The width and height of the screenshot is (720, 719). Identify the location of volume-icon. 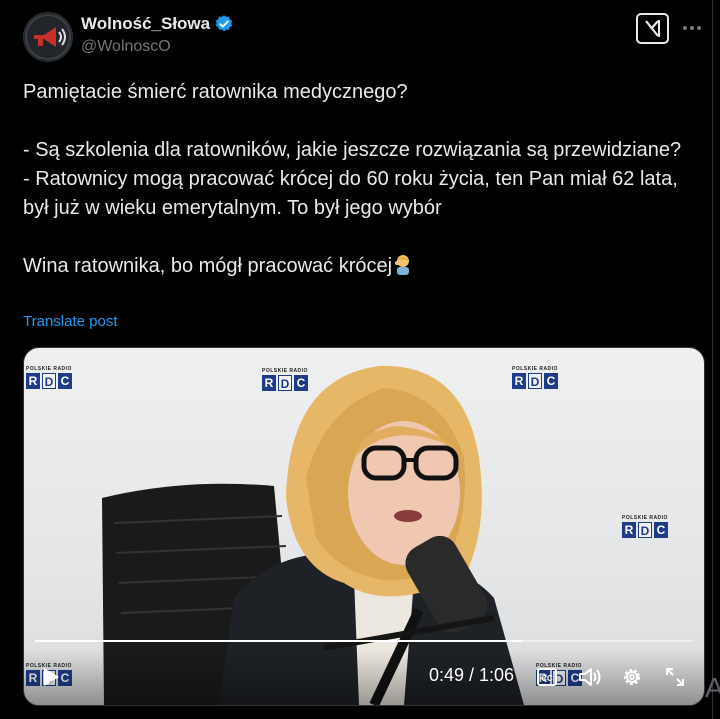
(590, 677).